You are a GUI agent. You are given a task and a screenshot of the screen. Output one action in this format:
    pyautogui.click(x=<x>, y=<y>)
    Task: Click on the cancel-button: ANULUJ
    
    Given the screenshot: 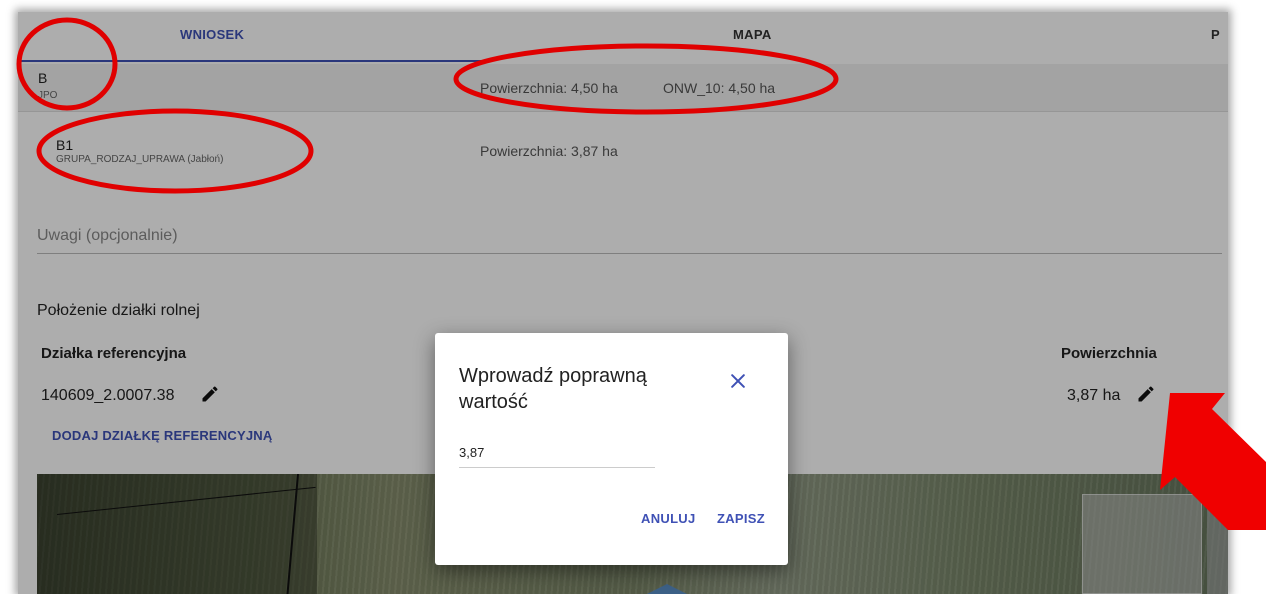 What is the action you would take?
    pyautogui.click(x=668, y=518)
    